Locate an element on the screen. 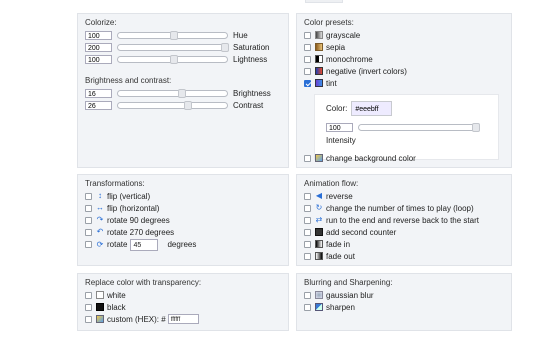 This screenshot has width=540, height=339. sepia-label: sepia is located at coordinates (336, 47).